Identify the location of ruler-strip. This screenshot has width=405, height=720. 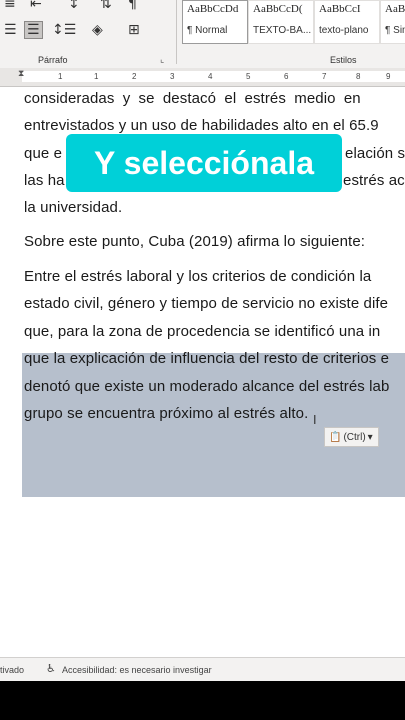
(213, 76).